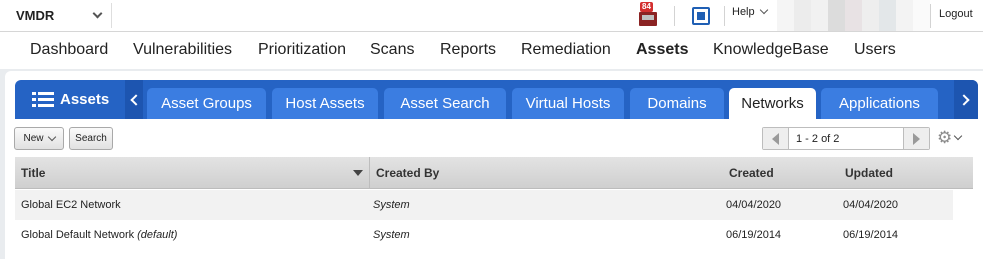 The height and width of the screenshot is (259, 983). Describe the element at coordinates (846, 138) in the screenshot. I see `pagination: 1 - 2 of 2` at that location.